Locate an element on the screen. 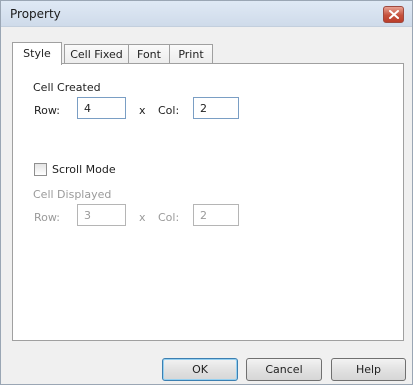 Image resolution: width=413 pixels, height=385 pixels. cell-displayed-col-input is located at coordinates (216, 215).